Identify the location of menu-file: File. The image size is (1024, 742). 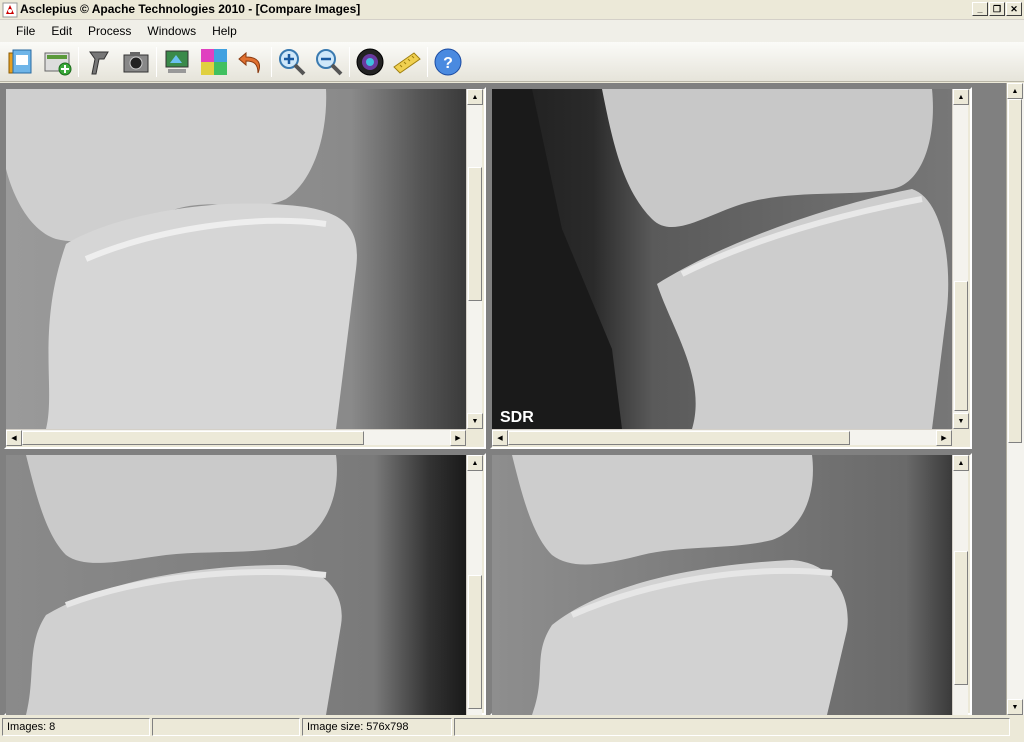
(25, 31).